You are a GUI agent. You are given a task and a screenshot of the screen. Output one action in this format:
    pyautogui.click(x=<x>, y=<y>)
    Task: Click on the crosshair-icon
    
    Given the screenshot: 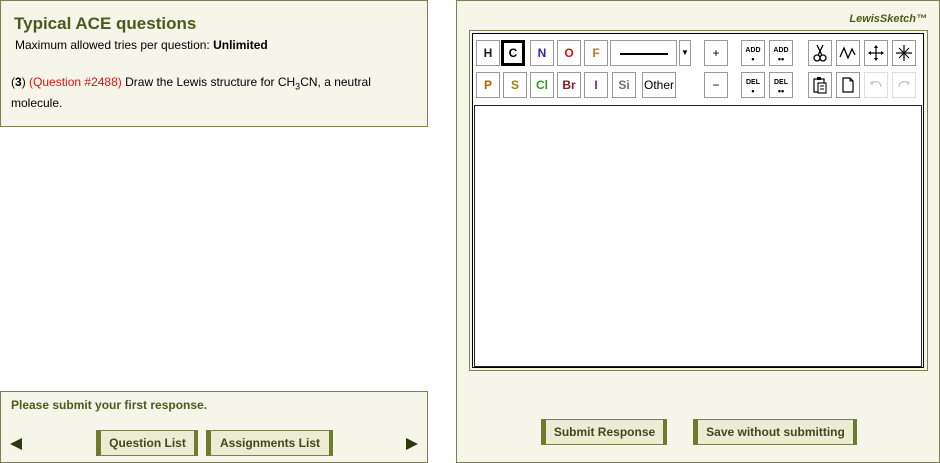 What is the action you would take?
    pyautogui.click(x=904, y=53)
    